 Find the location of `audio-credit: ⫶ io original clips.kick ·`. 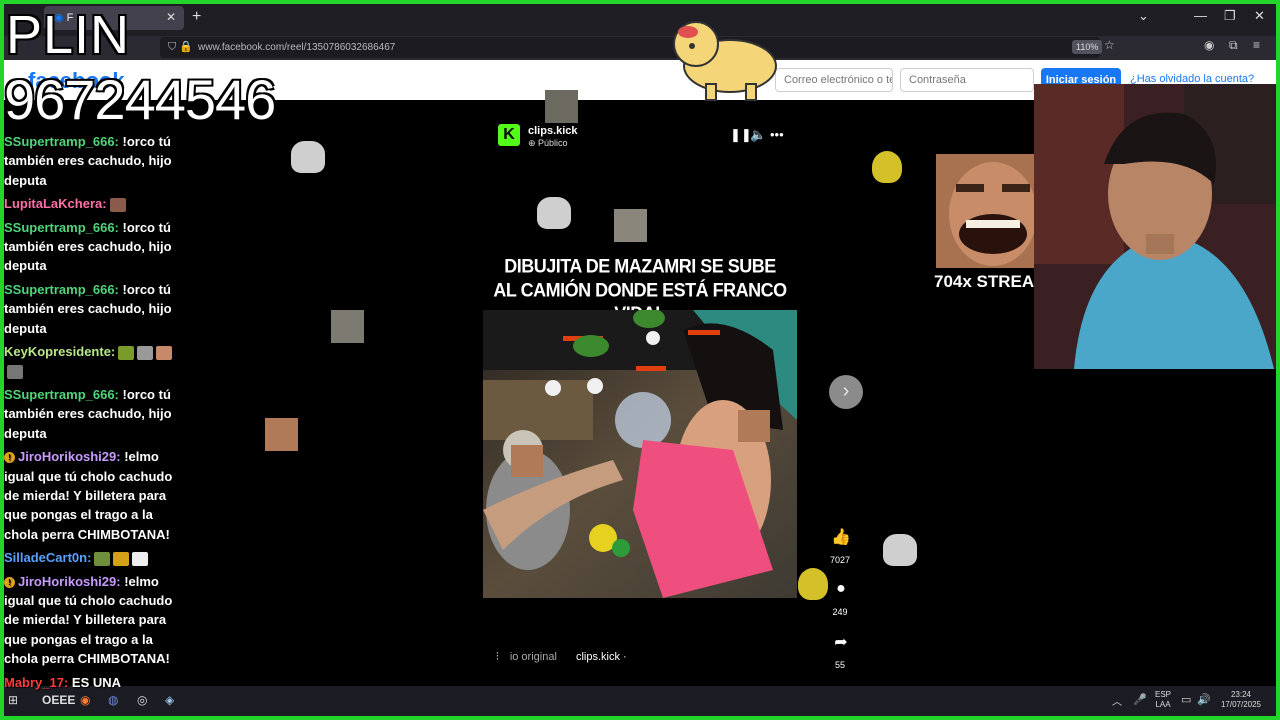

audio-credit: ⫶ io original clips.kick · is located at coordinates (561, 657).